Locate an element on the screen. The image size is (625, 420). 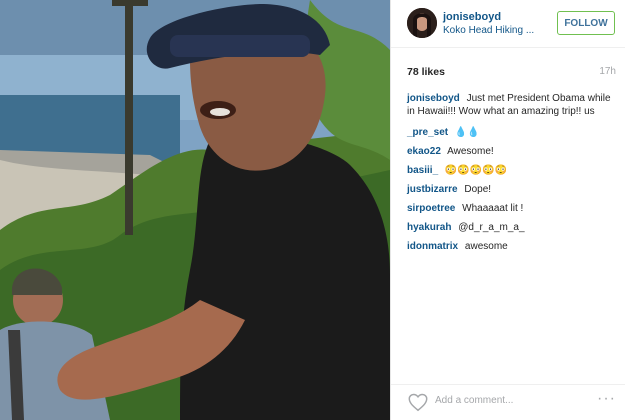
post-stats: 78 likes 17h is located at coordinates (508, 70).